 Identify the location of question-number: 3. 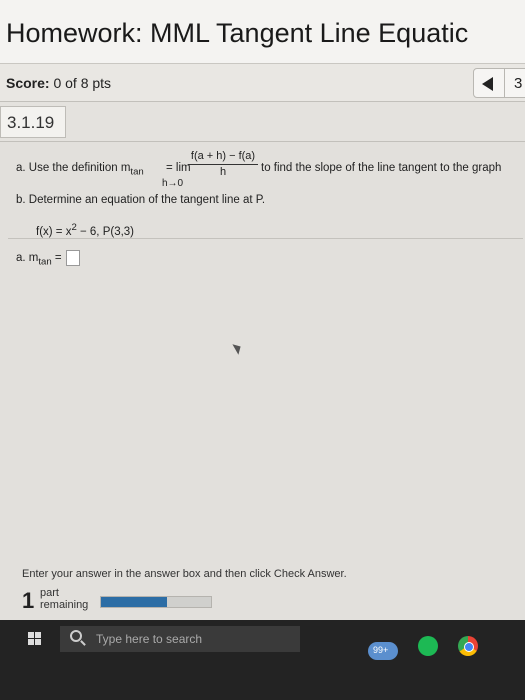
(518, 83).